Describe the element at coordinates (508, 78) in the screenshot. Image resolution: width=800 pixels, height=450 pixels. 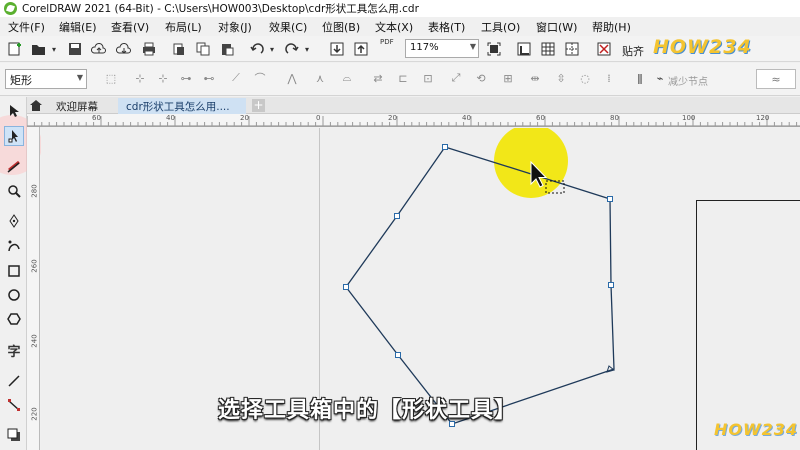
I see `align-nodes-icon: ⊞` at that location.